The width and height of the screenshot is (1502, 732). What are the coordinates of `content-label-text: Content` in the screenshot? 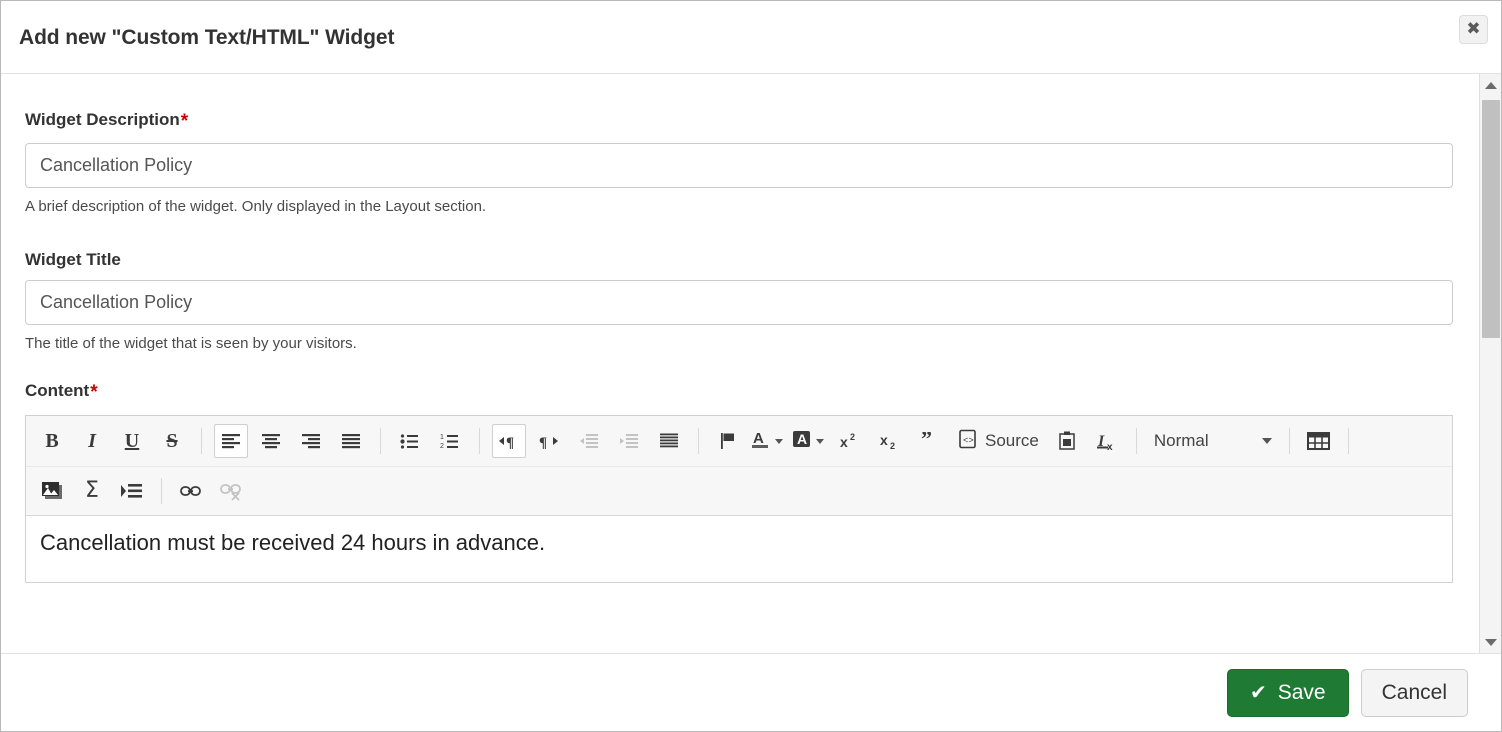 It's located at (57, 390).